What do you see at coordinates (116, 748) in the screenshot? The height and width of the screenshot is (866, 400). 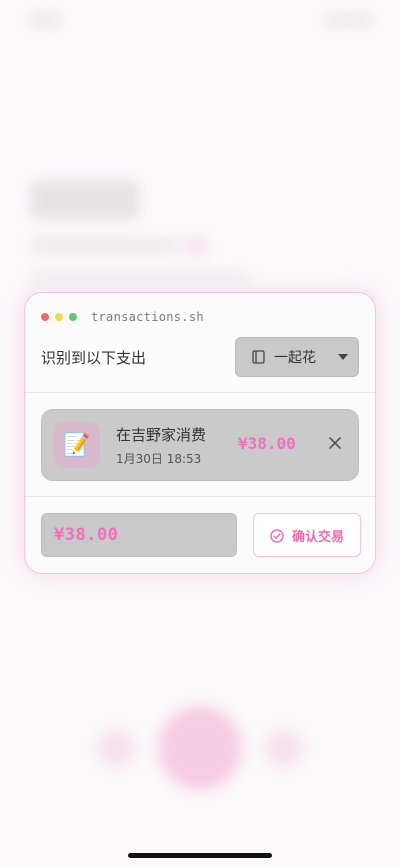 I see `background-left-button` at bounding box center [116, 748].